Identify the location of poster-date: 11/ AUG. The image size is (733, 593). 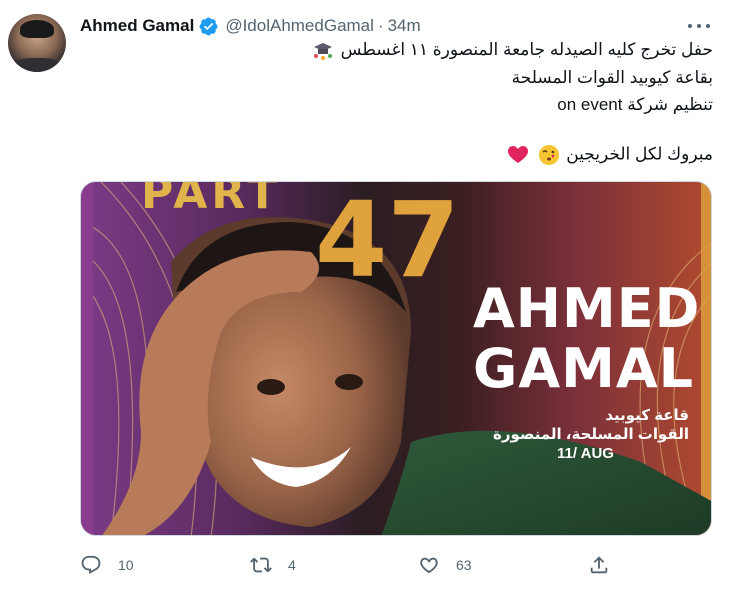
(585, 453).